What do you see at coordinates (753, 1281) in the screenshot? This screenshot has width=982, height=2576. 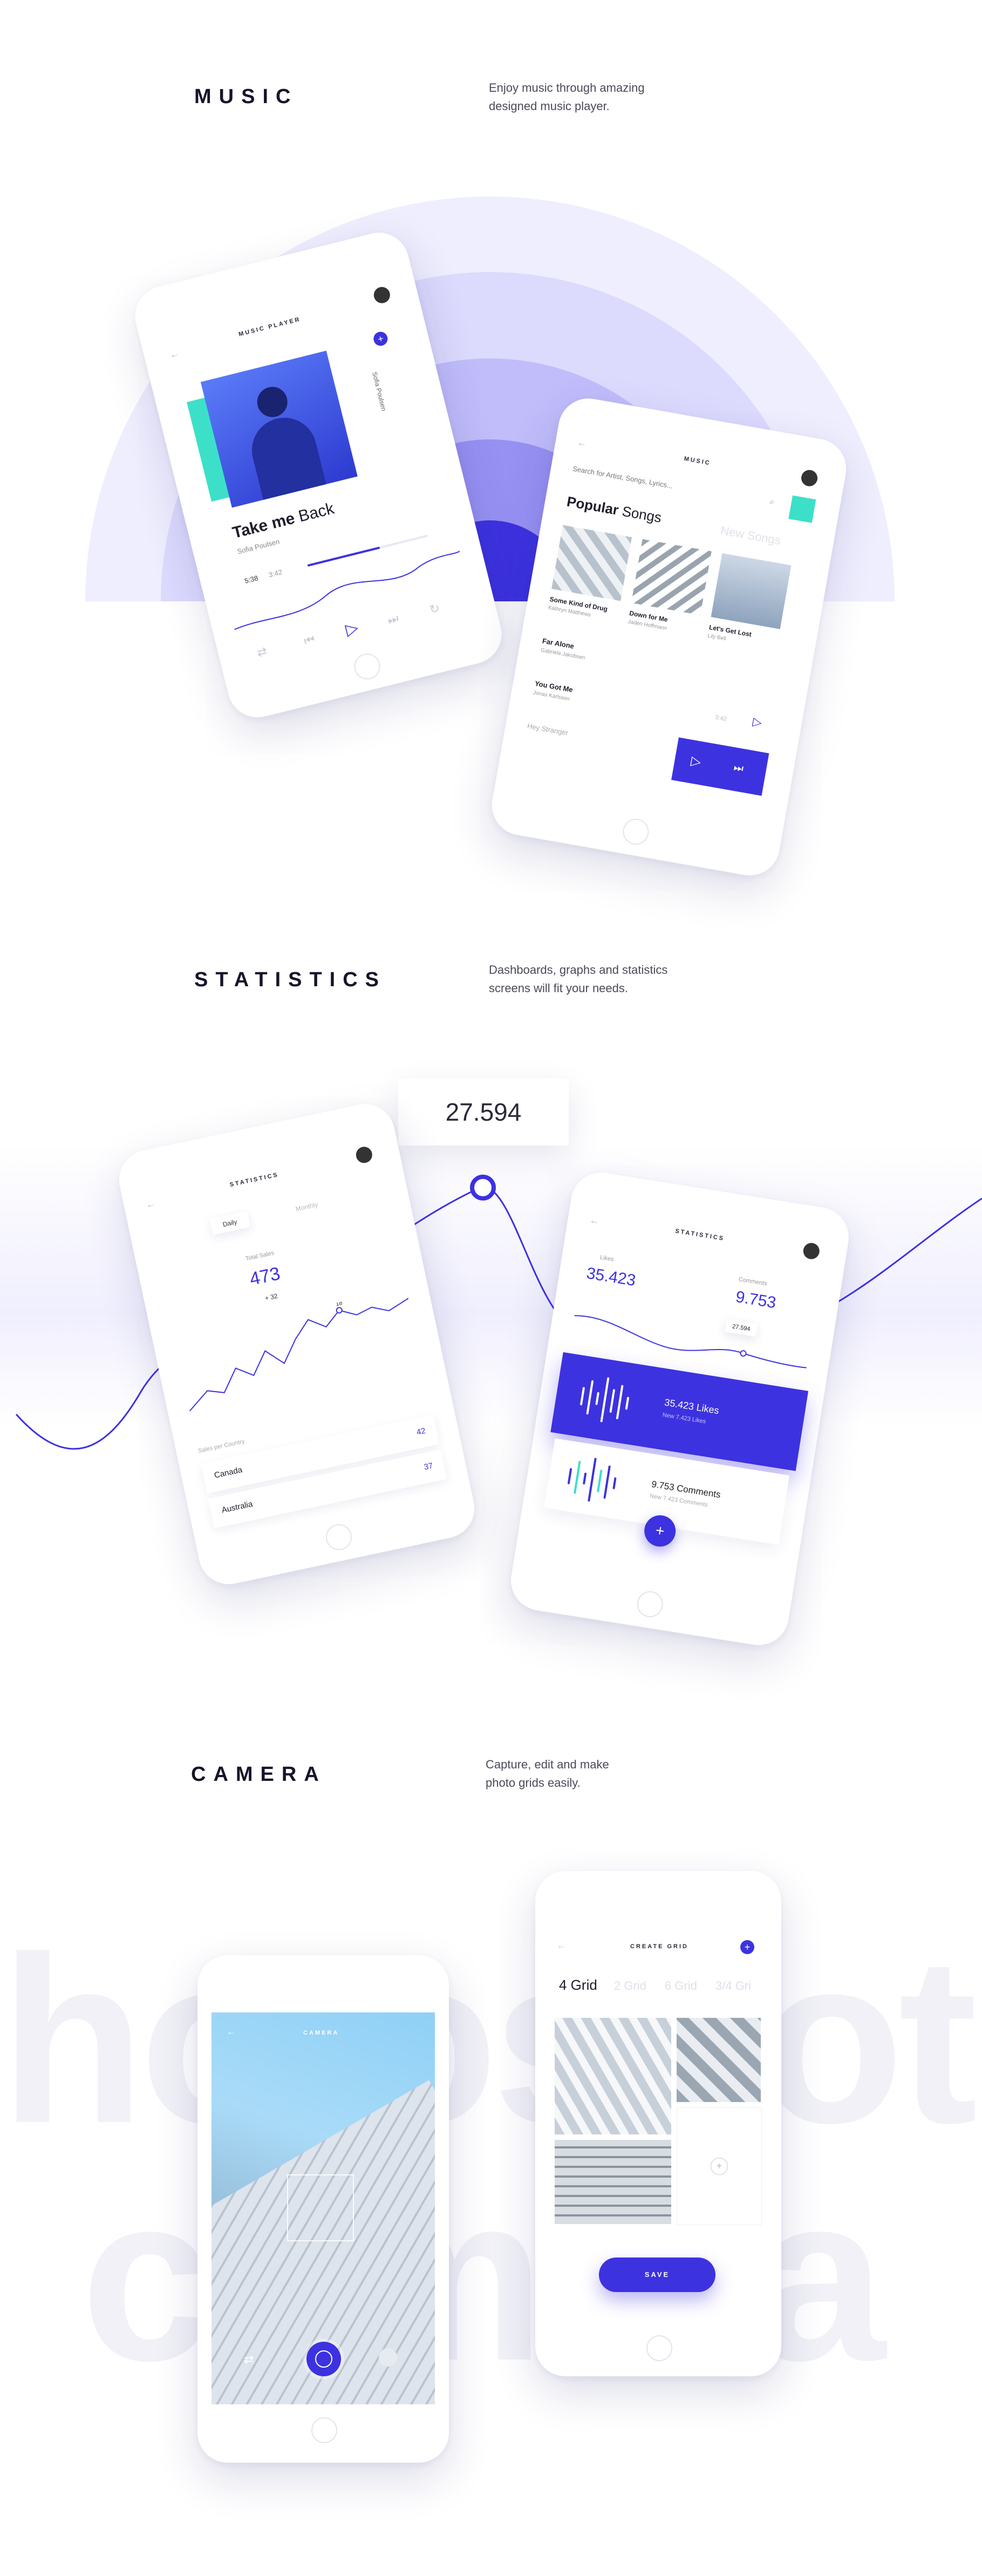 I see `comments-label: Comments` at bounding box center [753, 1281].